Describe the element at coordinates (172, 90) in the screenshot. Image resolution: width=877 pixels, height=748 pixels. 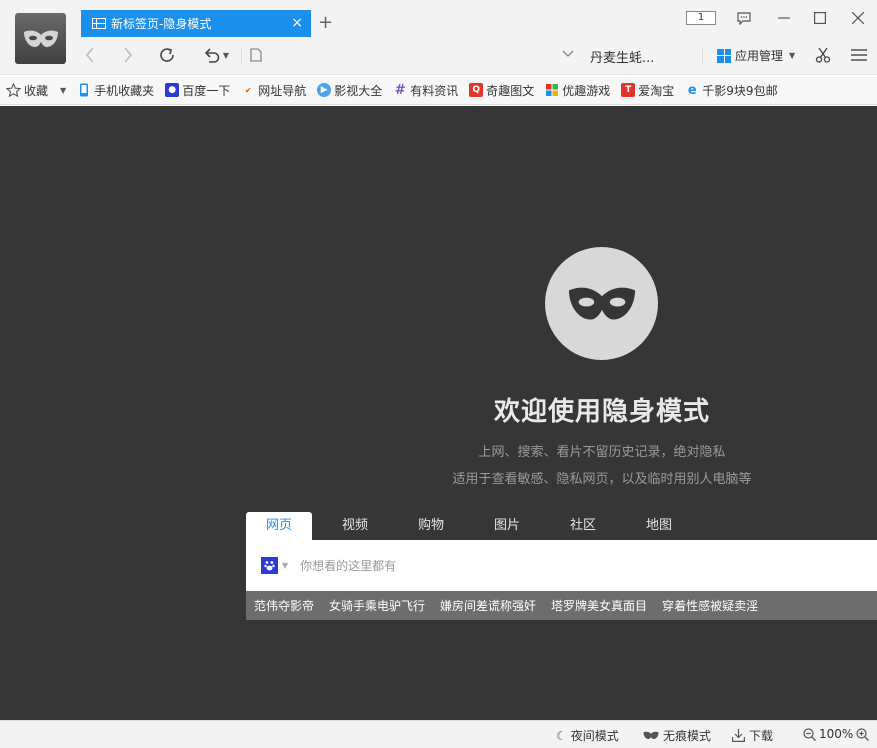
I see `baidu-icon: ●` at that location.